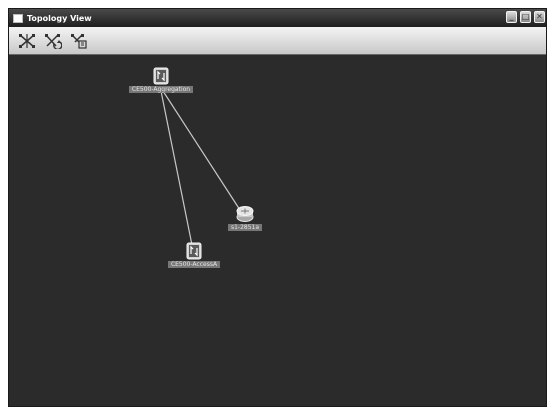 The image size is (547, 409). I want to click on layout-tool-button, so click(27, 41).